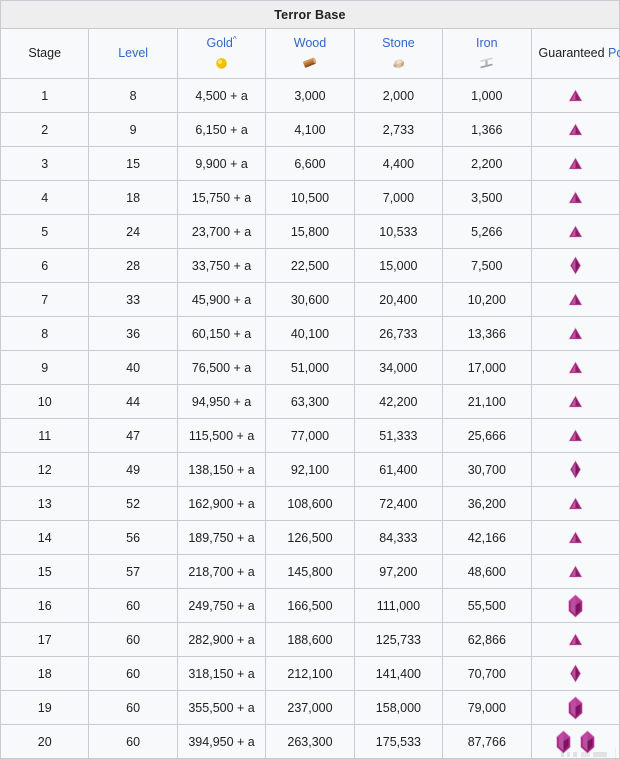 Image resolution: width=620 pixels, height=759 pixels. I want to click on table-row: 14 56 189,750 + a 126,500 84,333 42,166, so click(310, 537).